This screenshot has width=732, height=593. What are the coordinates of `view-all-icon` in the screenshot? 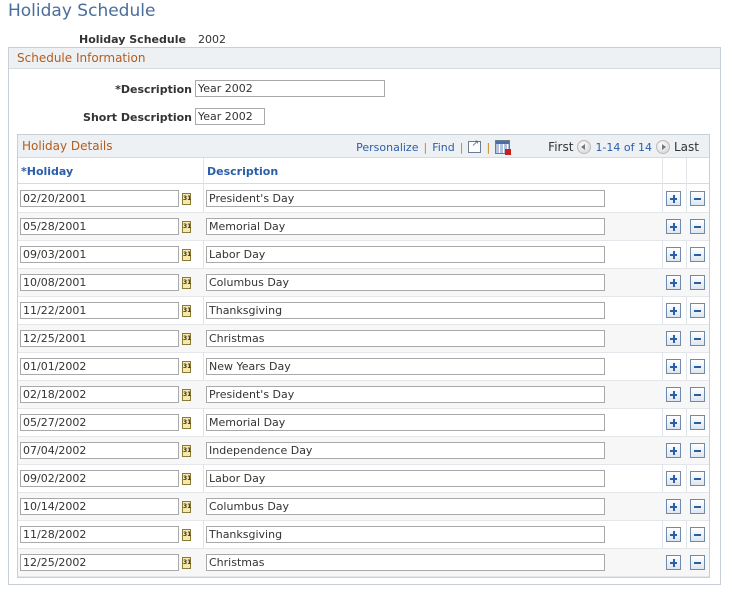 It's located at (475, 146).